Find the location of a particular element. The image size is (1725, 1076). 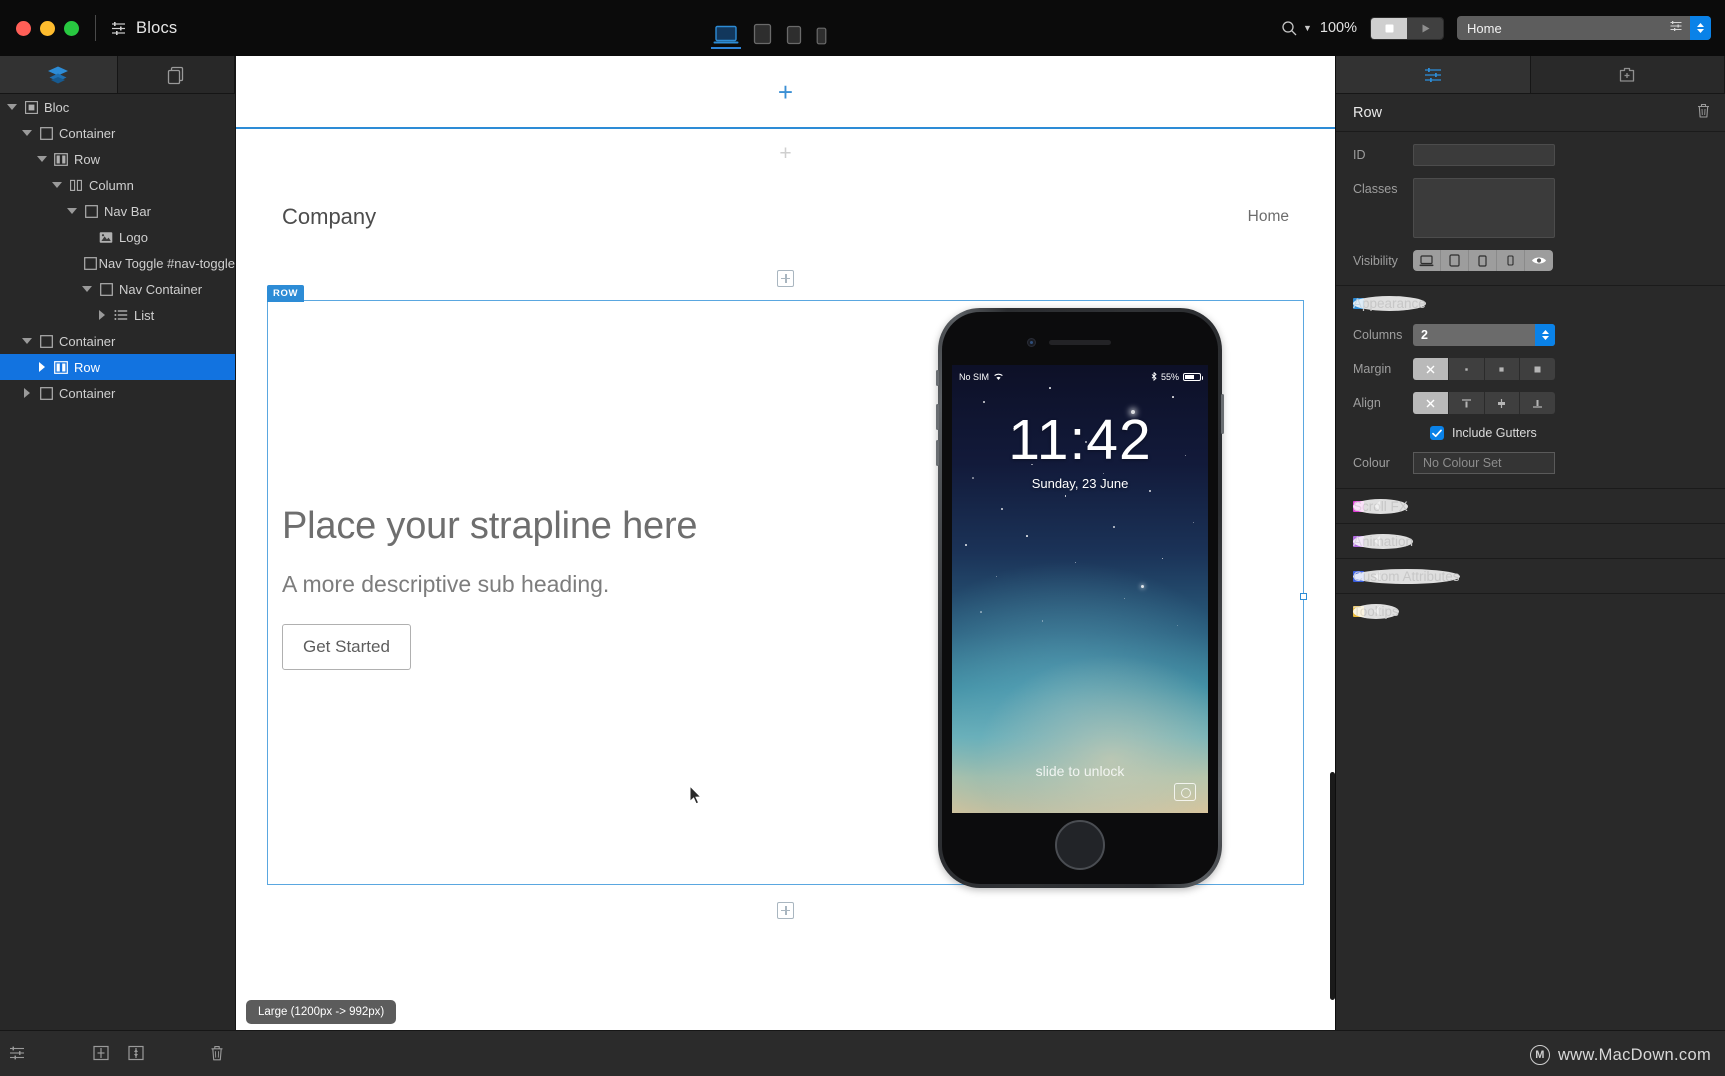

inspector-margin-row: Margin is located at coordinates (1530, 369).